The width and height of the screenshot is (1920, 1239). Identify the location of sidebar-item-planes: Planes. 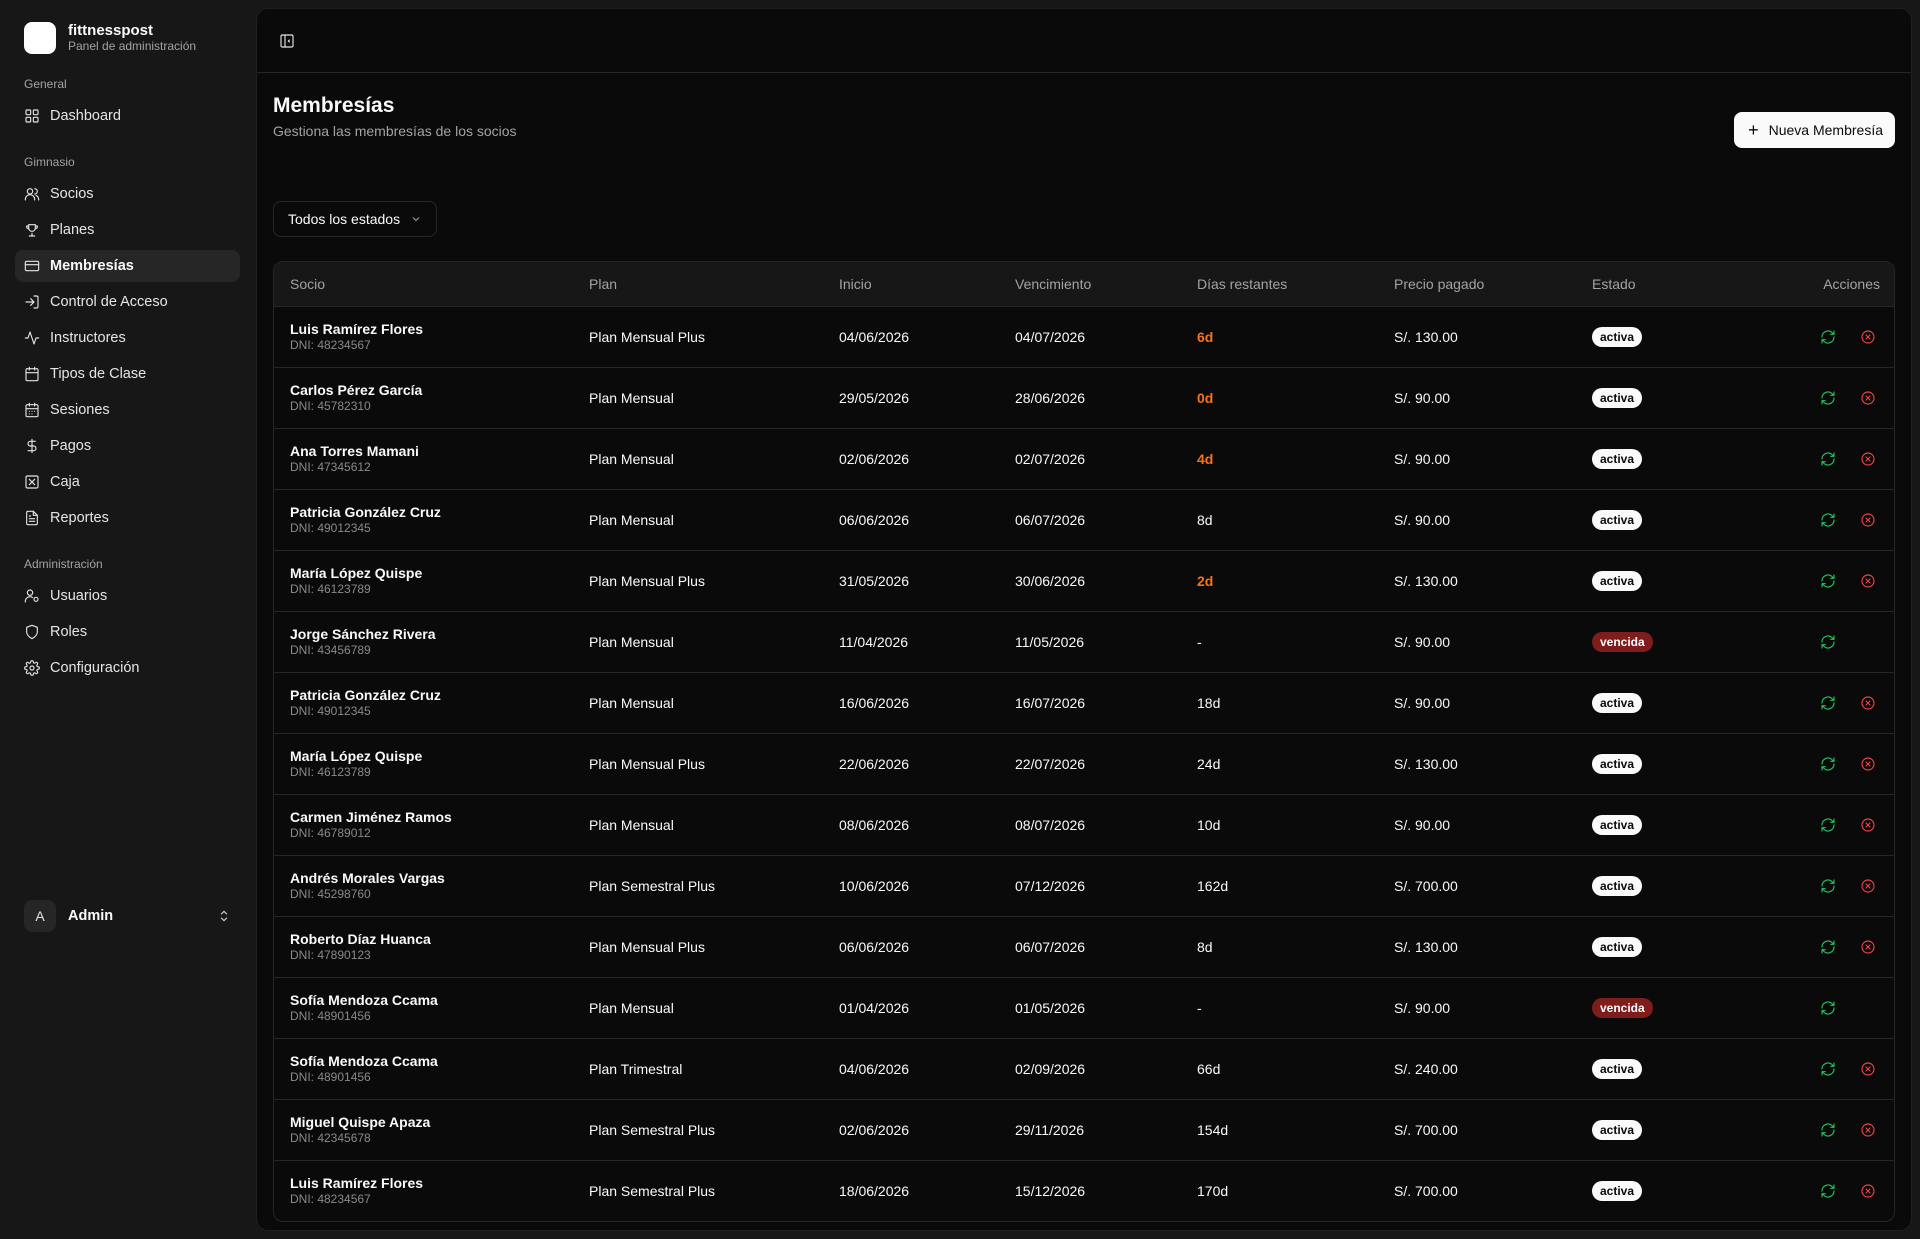
(127, 230).